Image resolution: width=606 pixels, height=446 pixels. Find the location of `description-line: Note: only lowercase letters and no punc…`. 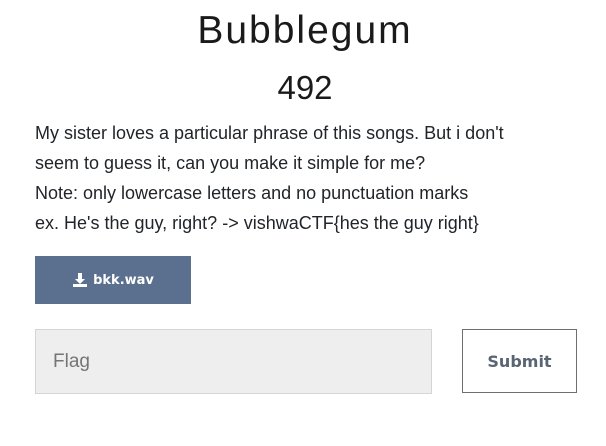

description-line: Note: only lowercase letters and no punc… is located at coordinates (252, 193).